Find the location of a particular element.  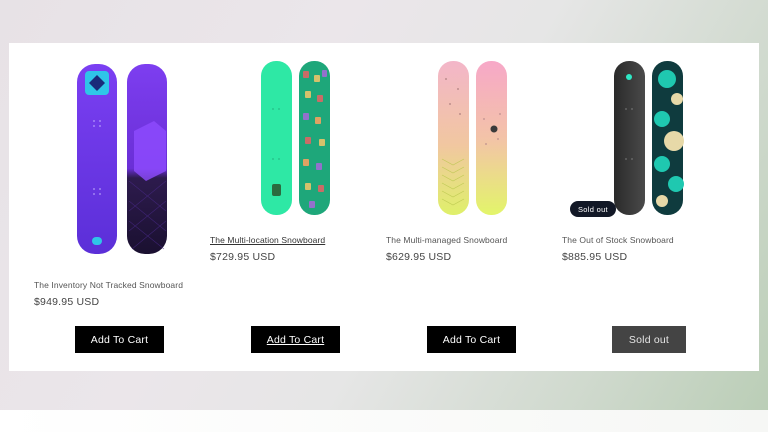

product-price: $885.95 USD is located at coordinates (595, 257).